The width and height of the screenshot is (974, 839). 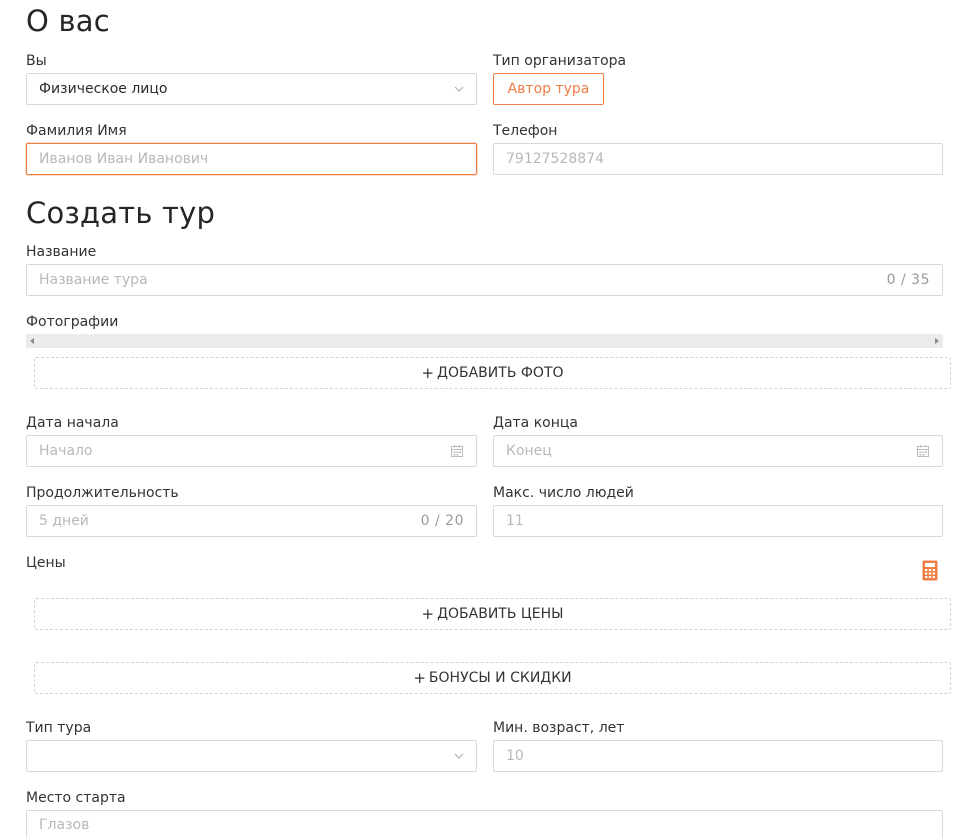 I want to click on fullname-input: Иванов Иван Иванович, so click(x=251, y=159).